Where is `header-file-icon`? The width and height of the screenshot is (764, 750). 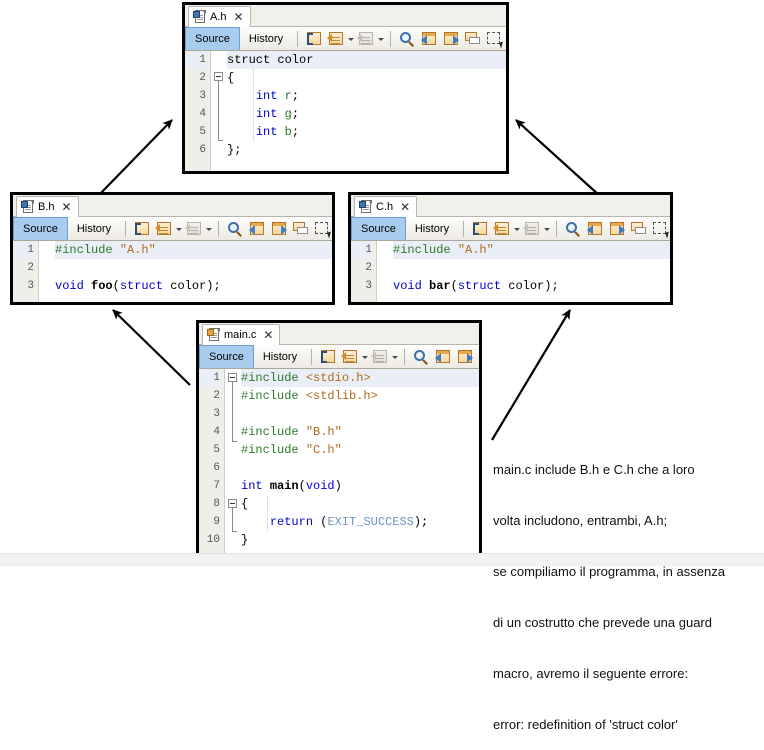
header-file-icon is located at coordinates (365, 207).